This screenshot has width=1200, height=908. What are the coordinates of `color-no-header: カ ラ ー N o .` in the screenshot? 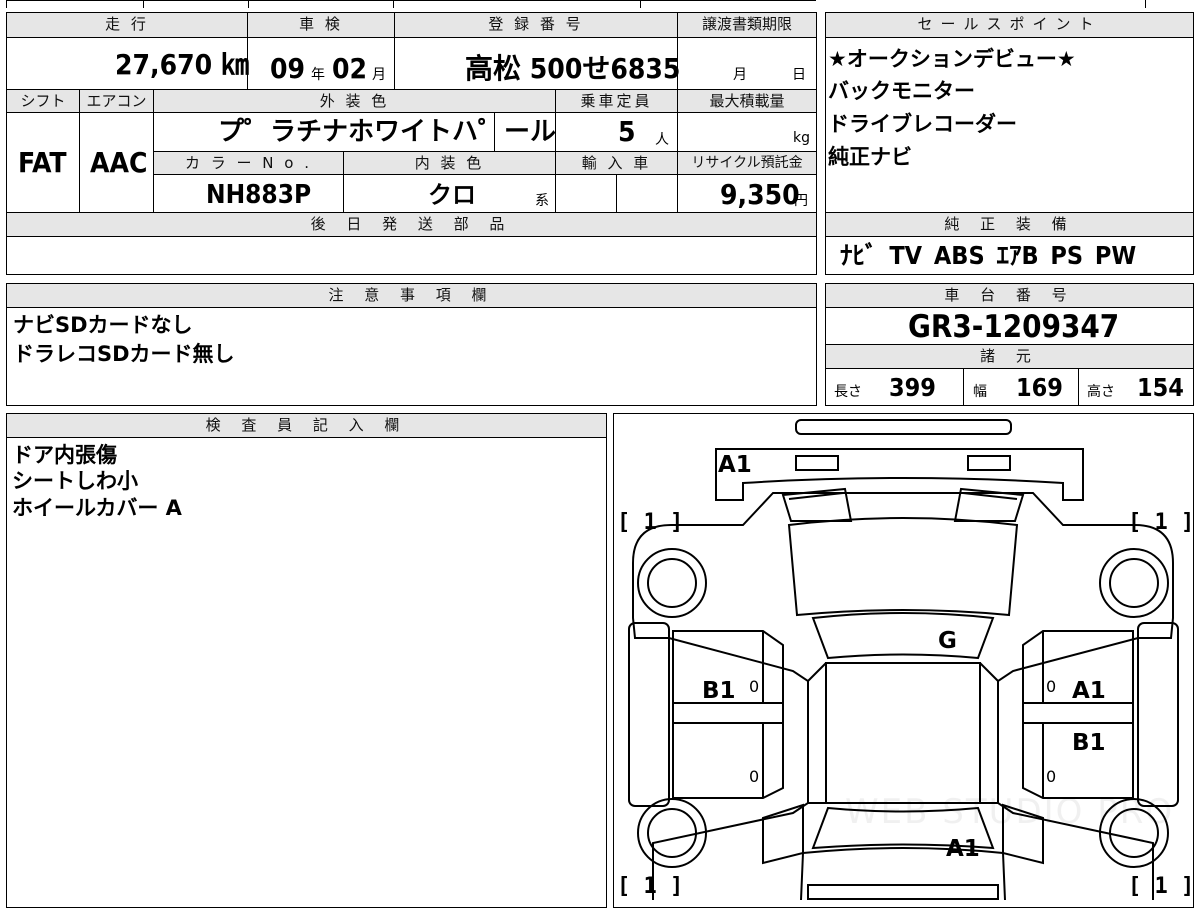 It's located at (248, 163).